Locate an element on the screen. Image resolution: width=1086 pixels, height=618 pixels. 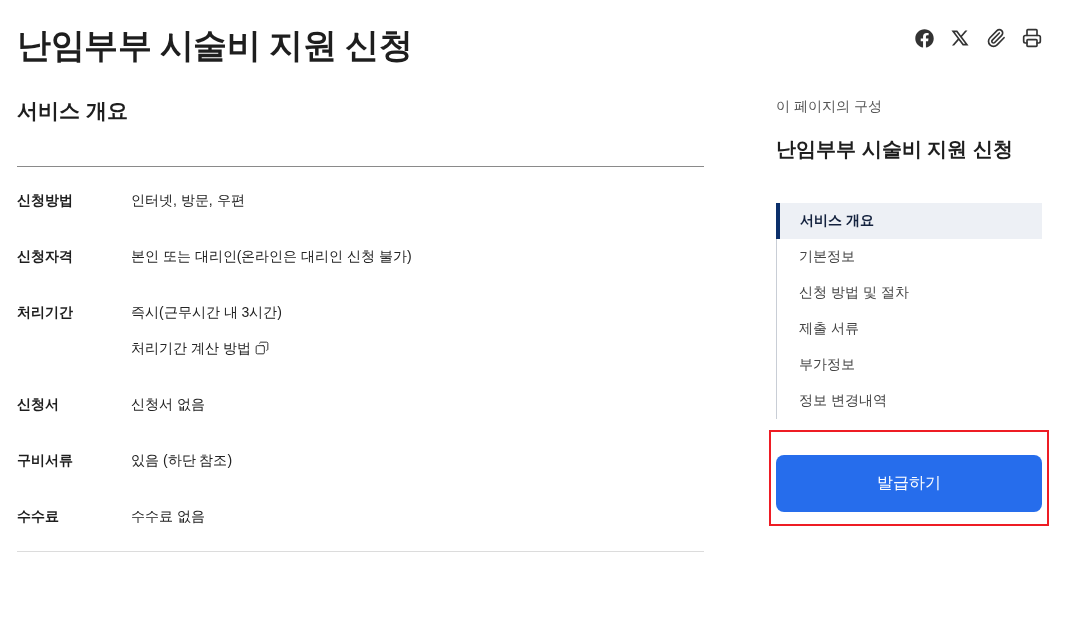
field-value: 즉시(근무시간 내 3시간) is located at coordinates (206, 312).